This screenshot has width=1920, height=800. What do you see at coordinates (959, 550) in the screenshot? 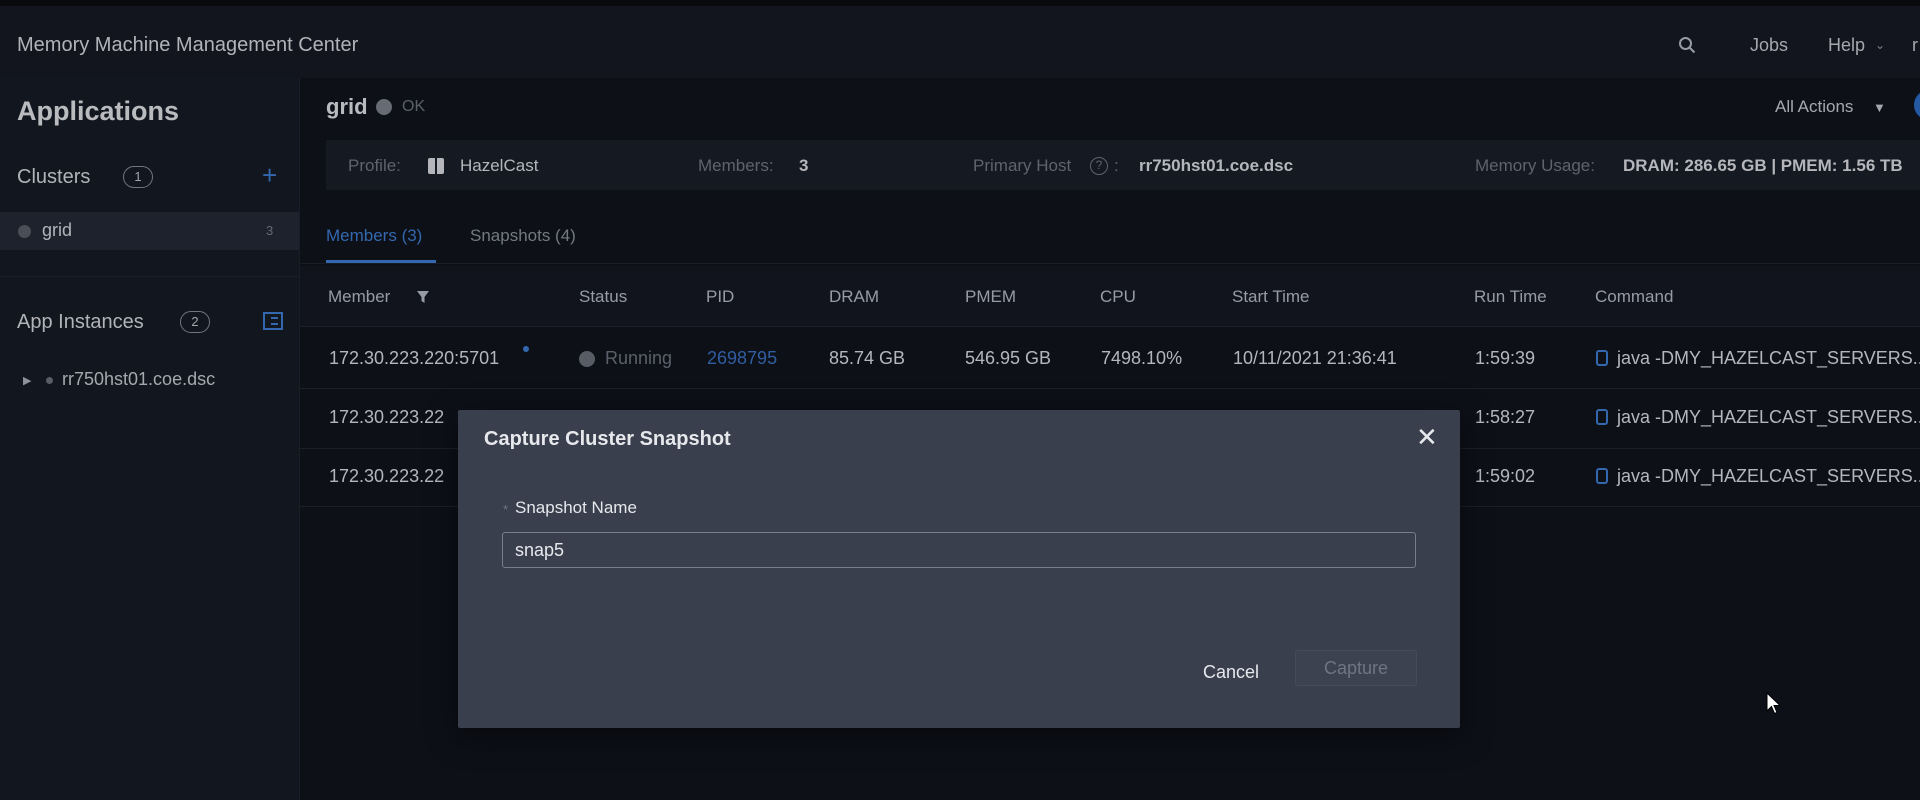
I see `snapshot-name-input` at bounding box center [959, 550].